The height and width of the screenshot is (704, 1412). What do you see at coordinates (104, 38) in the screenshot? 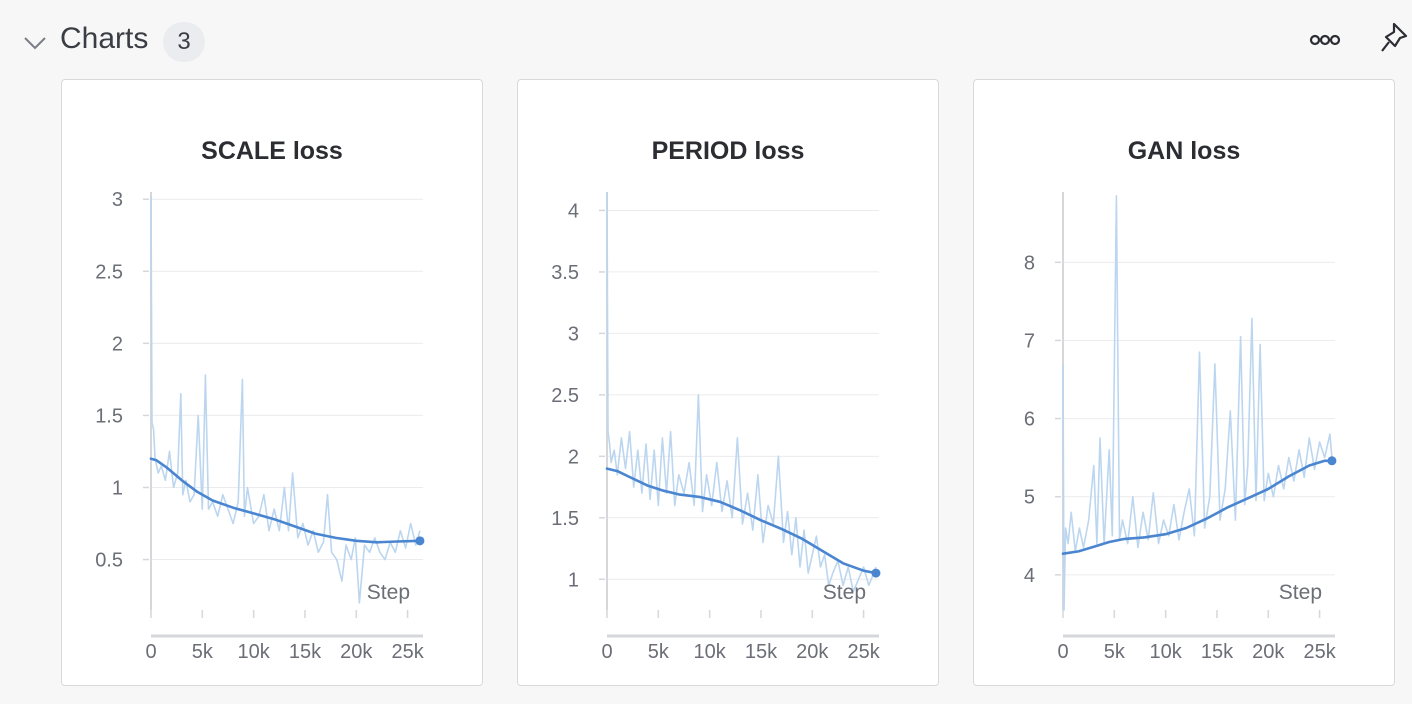
I see `section-title: Charts` at bounding box center [104, 38].